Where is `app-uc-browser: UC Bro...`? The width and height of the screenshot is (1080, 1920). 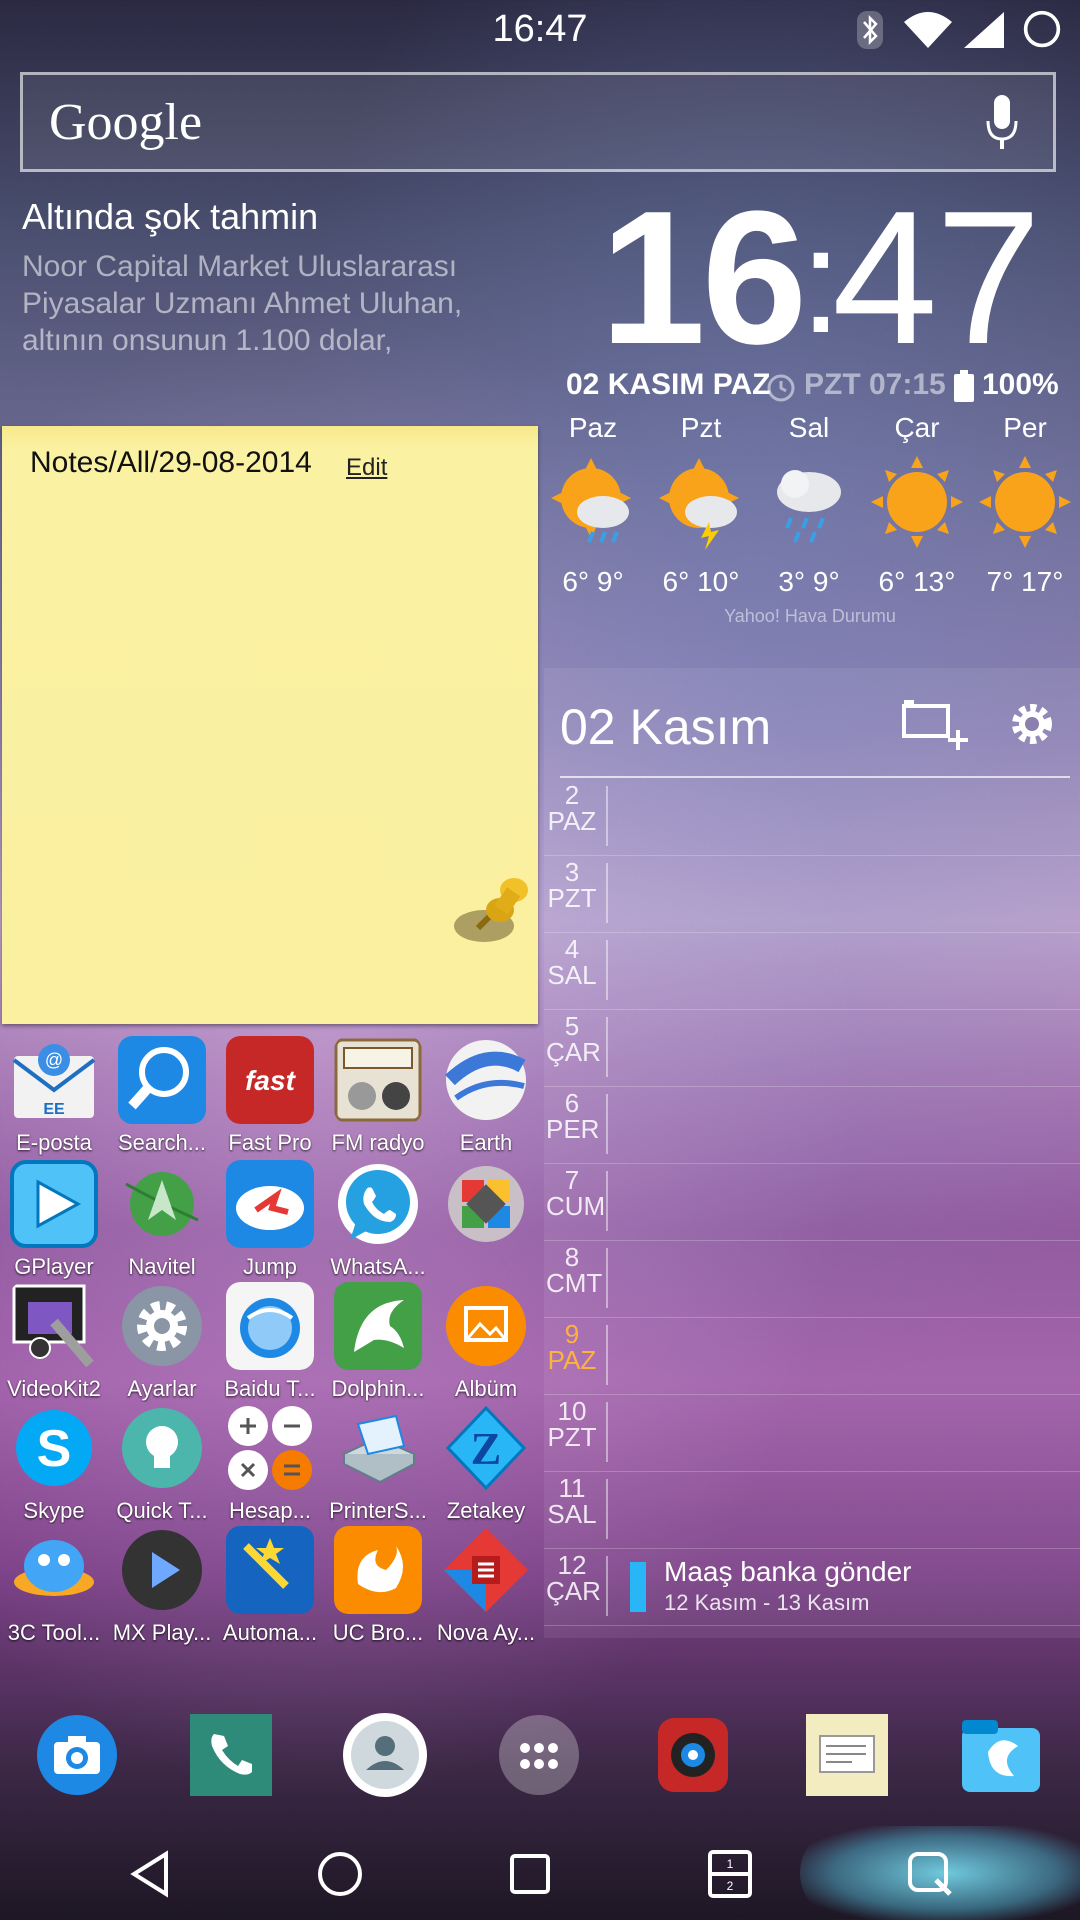 app-uc-browser: UC Bro... is located at coordinates (378, 1586).